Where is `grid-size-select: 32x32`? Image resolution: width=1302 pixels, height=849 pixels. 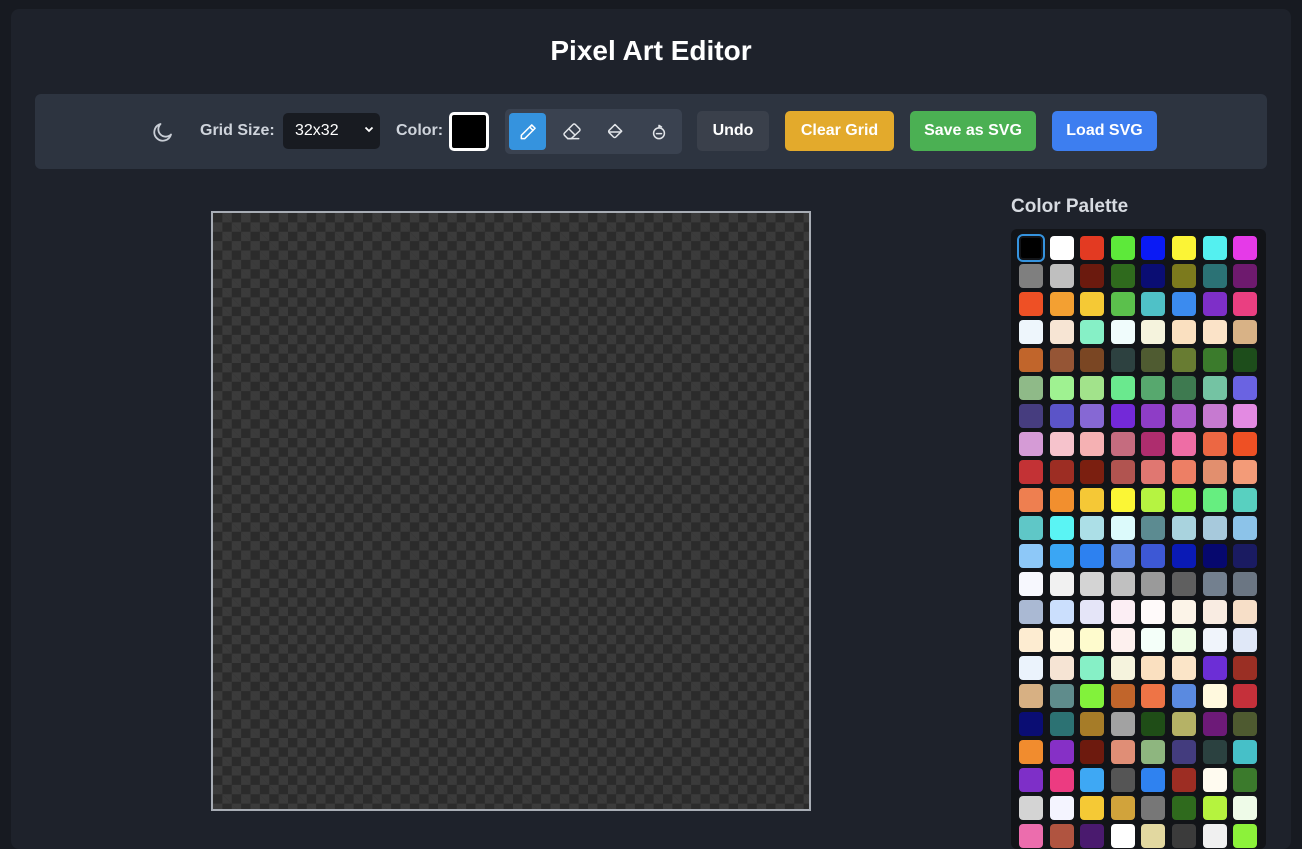 grid-size-select: 32x32 is located at coordinates (331, 131).